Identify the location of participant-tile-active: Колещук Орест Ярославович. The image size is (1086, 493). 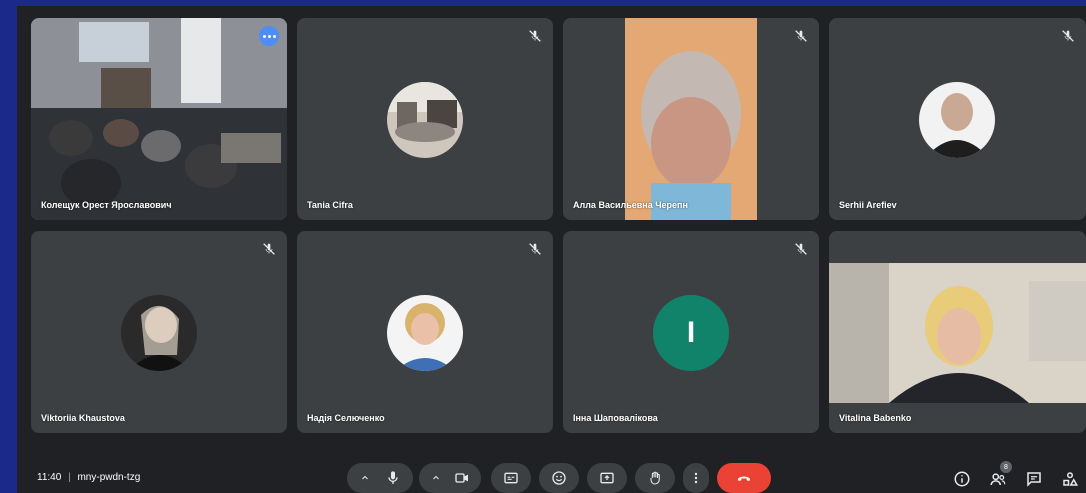
(159, 119).